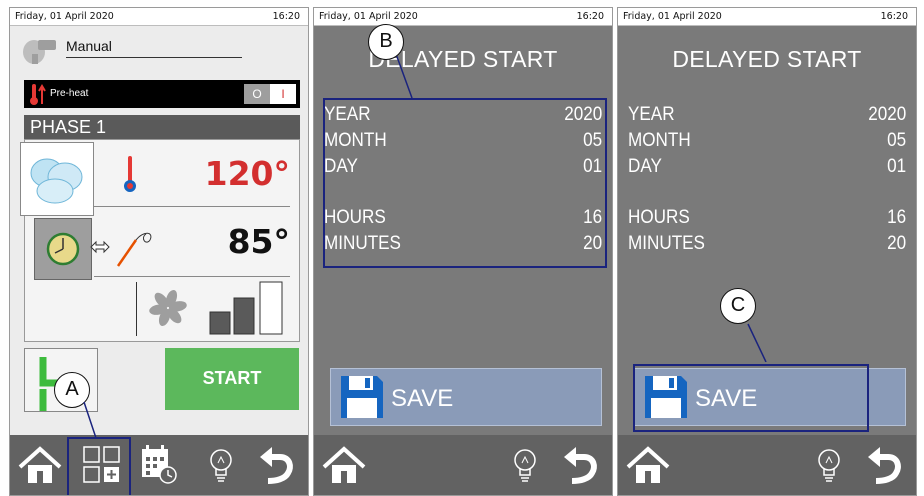 The image size is (924, 496). What do you see at coordinates (136, 309) in the screenshot?
I see `fan-divider` at bounding box center [136, 309].